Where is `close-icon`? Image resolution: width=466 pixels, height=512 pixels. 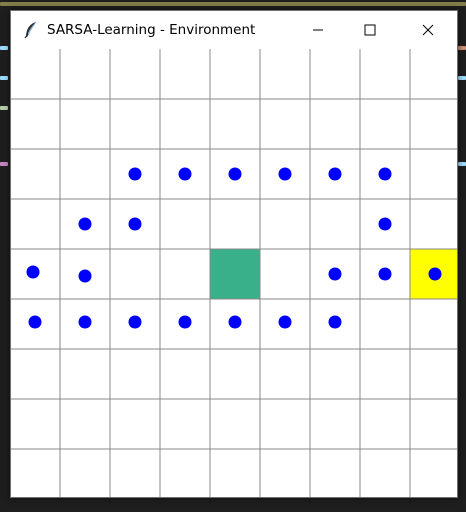 close-icon is located at coordinates (428, 30).